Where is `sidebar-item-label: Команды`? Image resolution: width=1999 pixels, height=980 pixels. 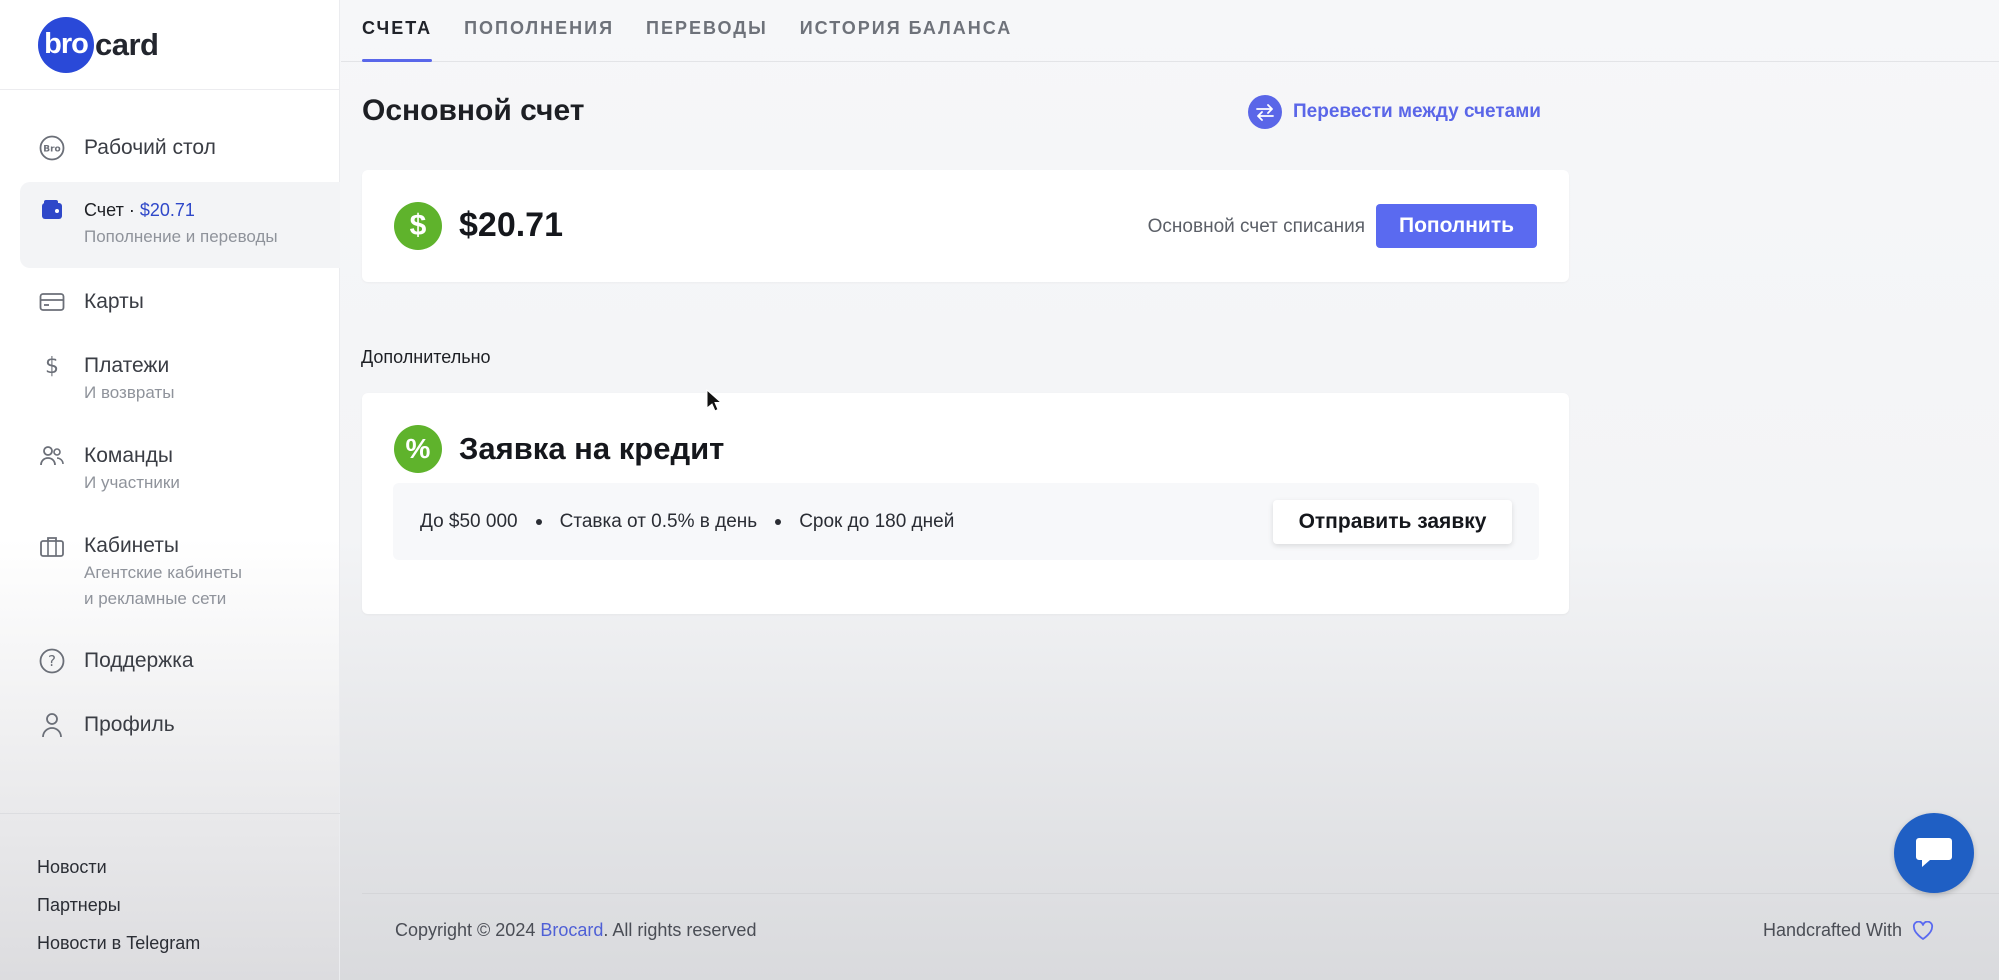 sidebar-item-label: Команды is located at coordinates (128, 455).